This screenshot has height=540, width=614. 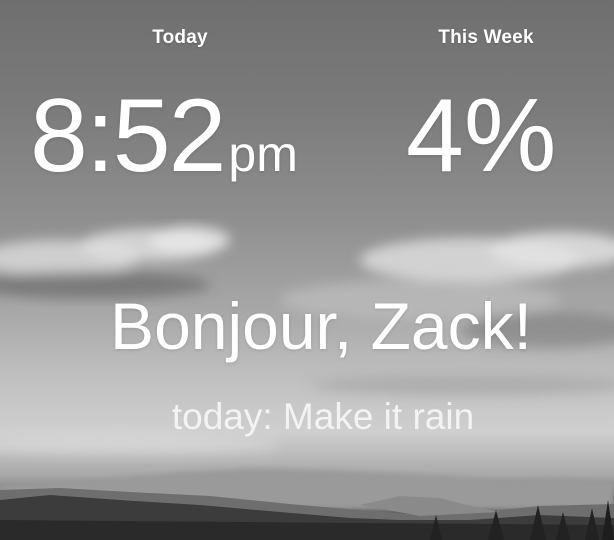 What do you see at coordinates (263, 154) in the screenshot?
I see `clock-ampm: pm` at bounding box center [263, 154].